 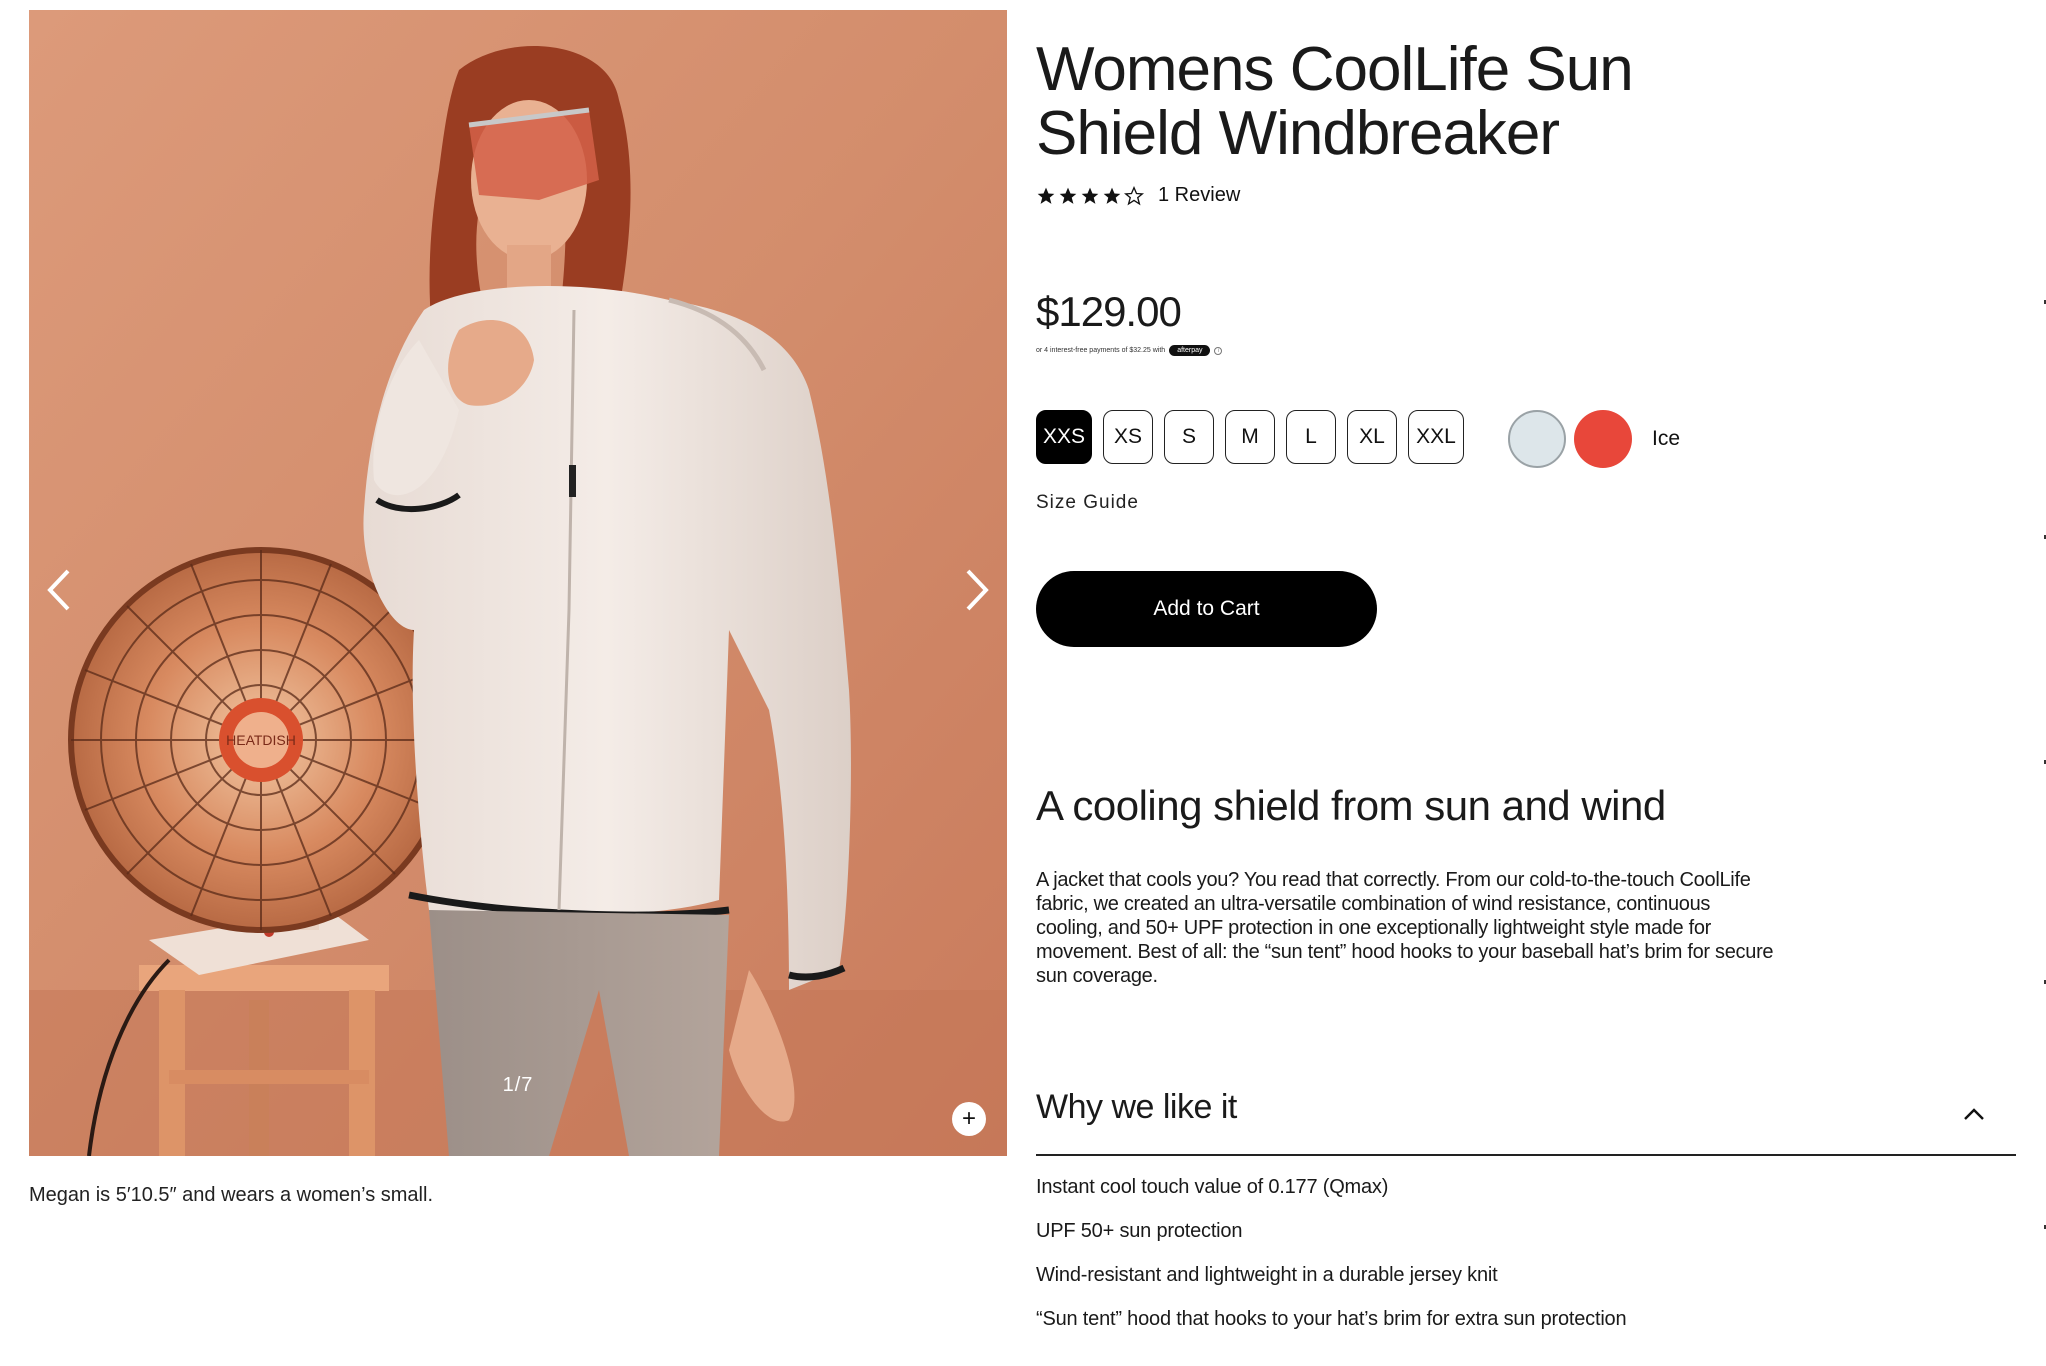 I want to click on color-swatch-red, so click(x=1603, y=439).